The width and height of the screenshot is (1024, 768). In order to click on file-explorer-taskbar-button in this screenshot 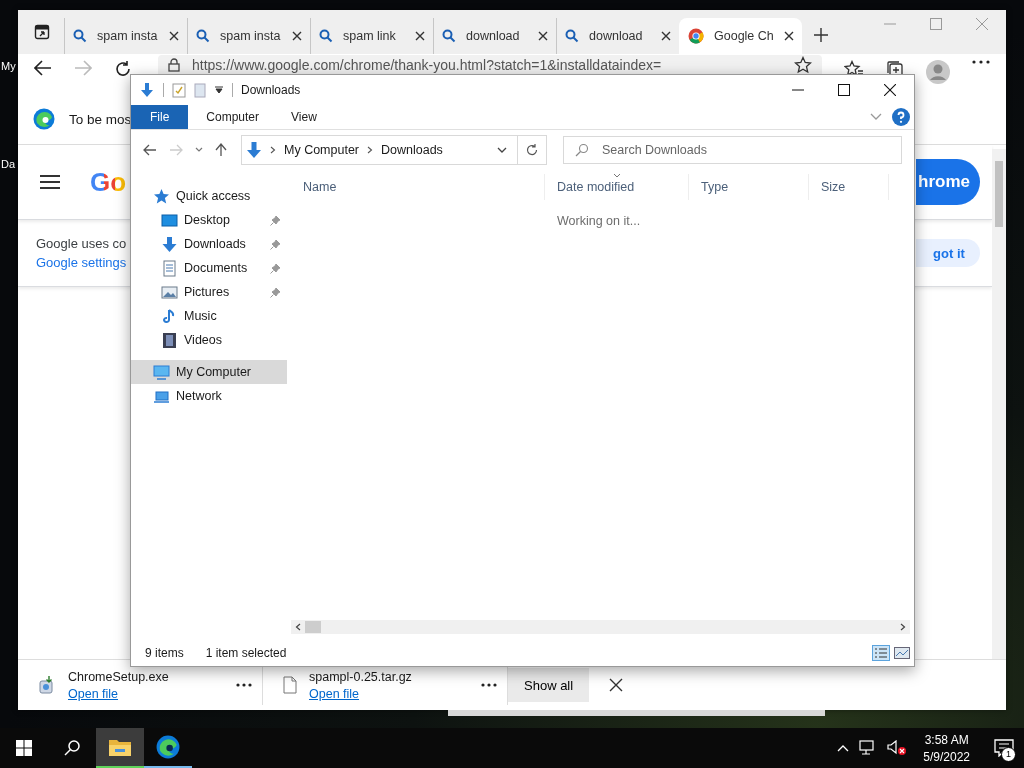, I will do `click(120, 748)`.